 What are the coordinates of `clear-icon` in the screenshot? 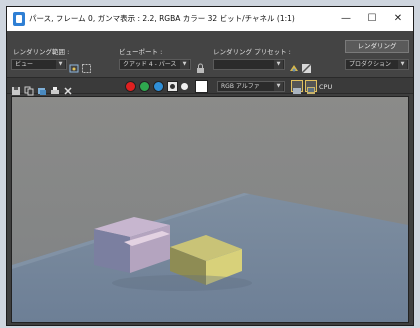 It's located at (68, 88).